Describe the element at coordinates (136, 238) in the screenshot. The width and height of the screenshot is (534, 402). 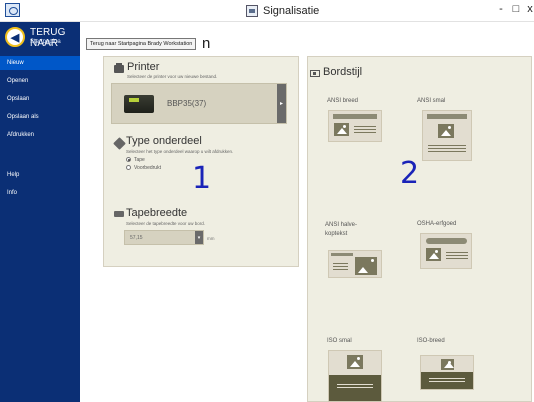
I see `tape-width-value: 57,15` at that location.